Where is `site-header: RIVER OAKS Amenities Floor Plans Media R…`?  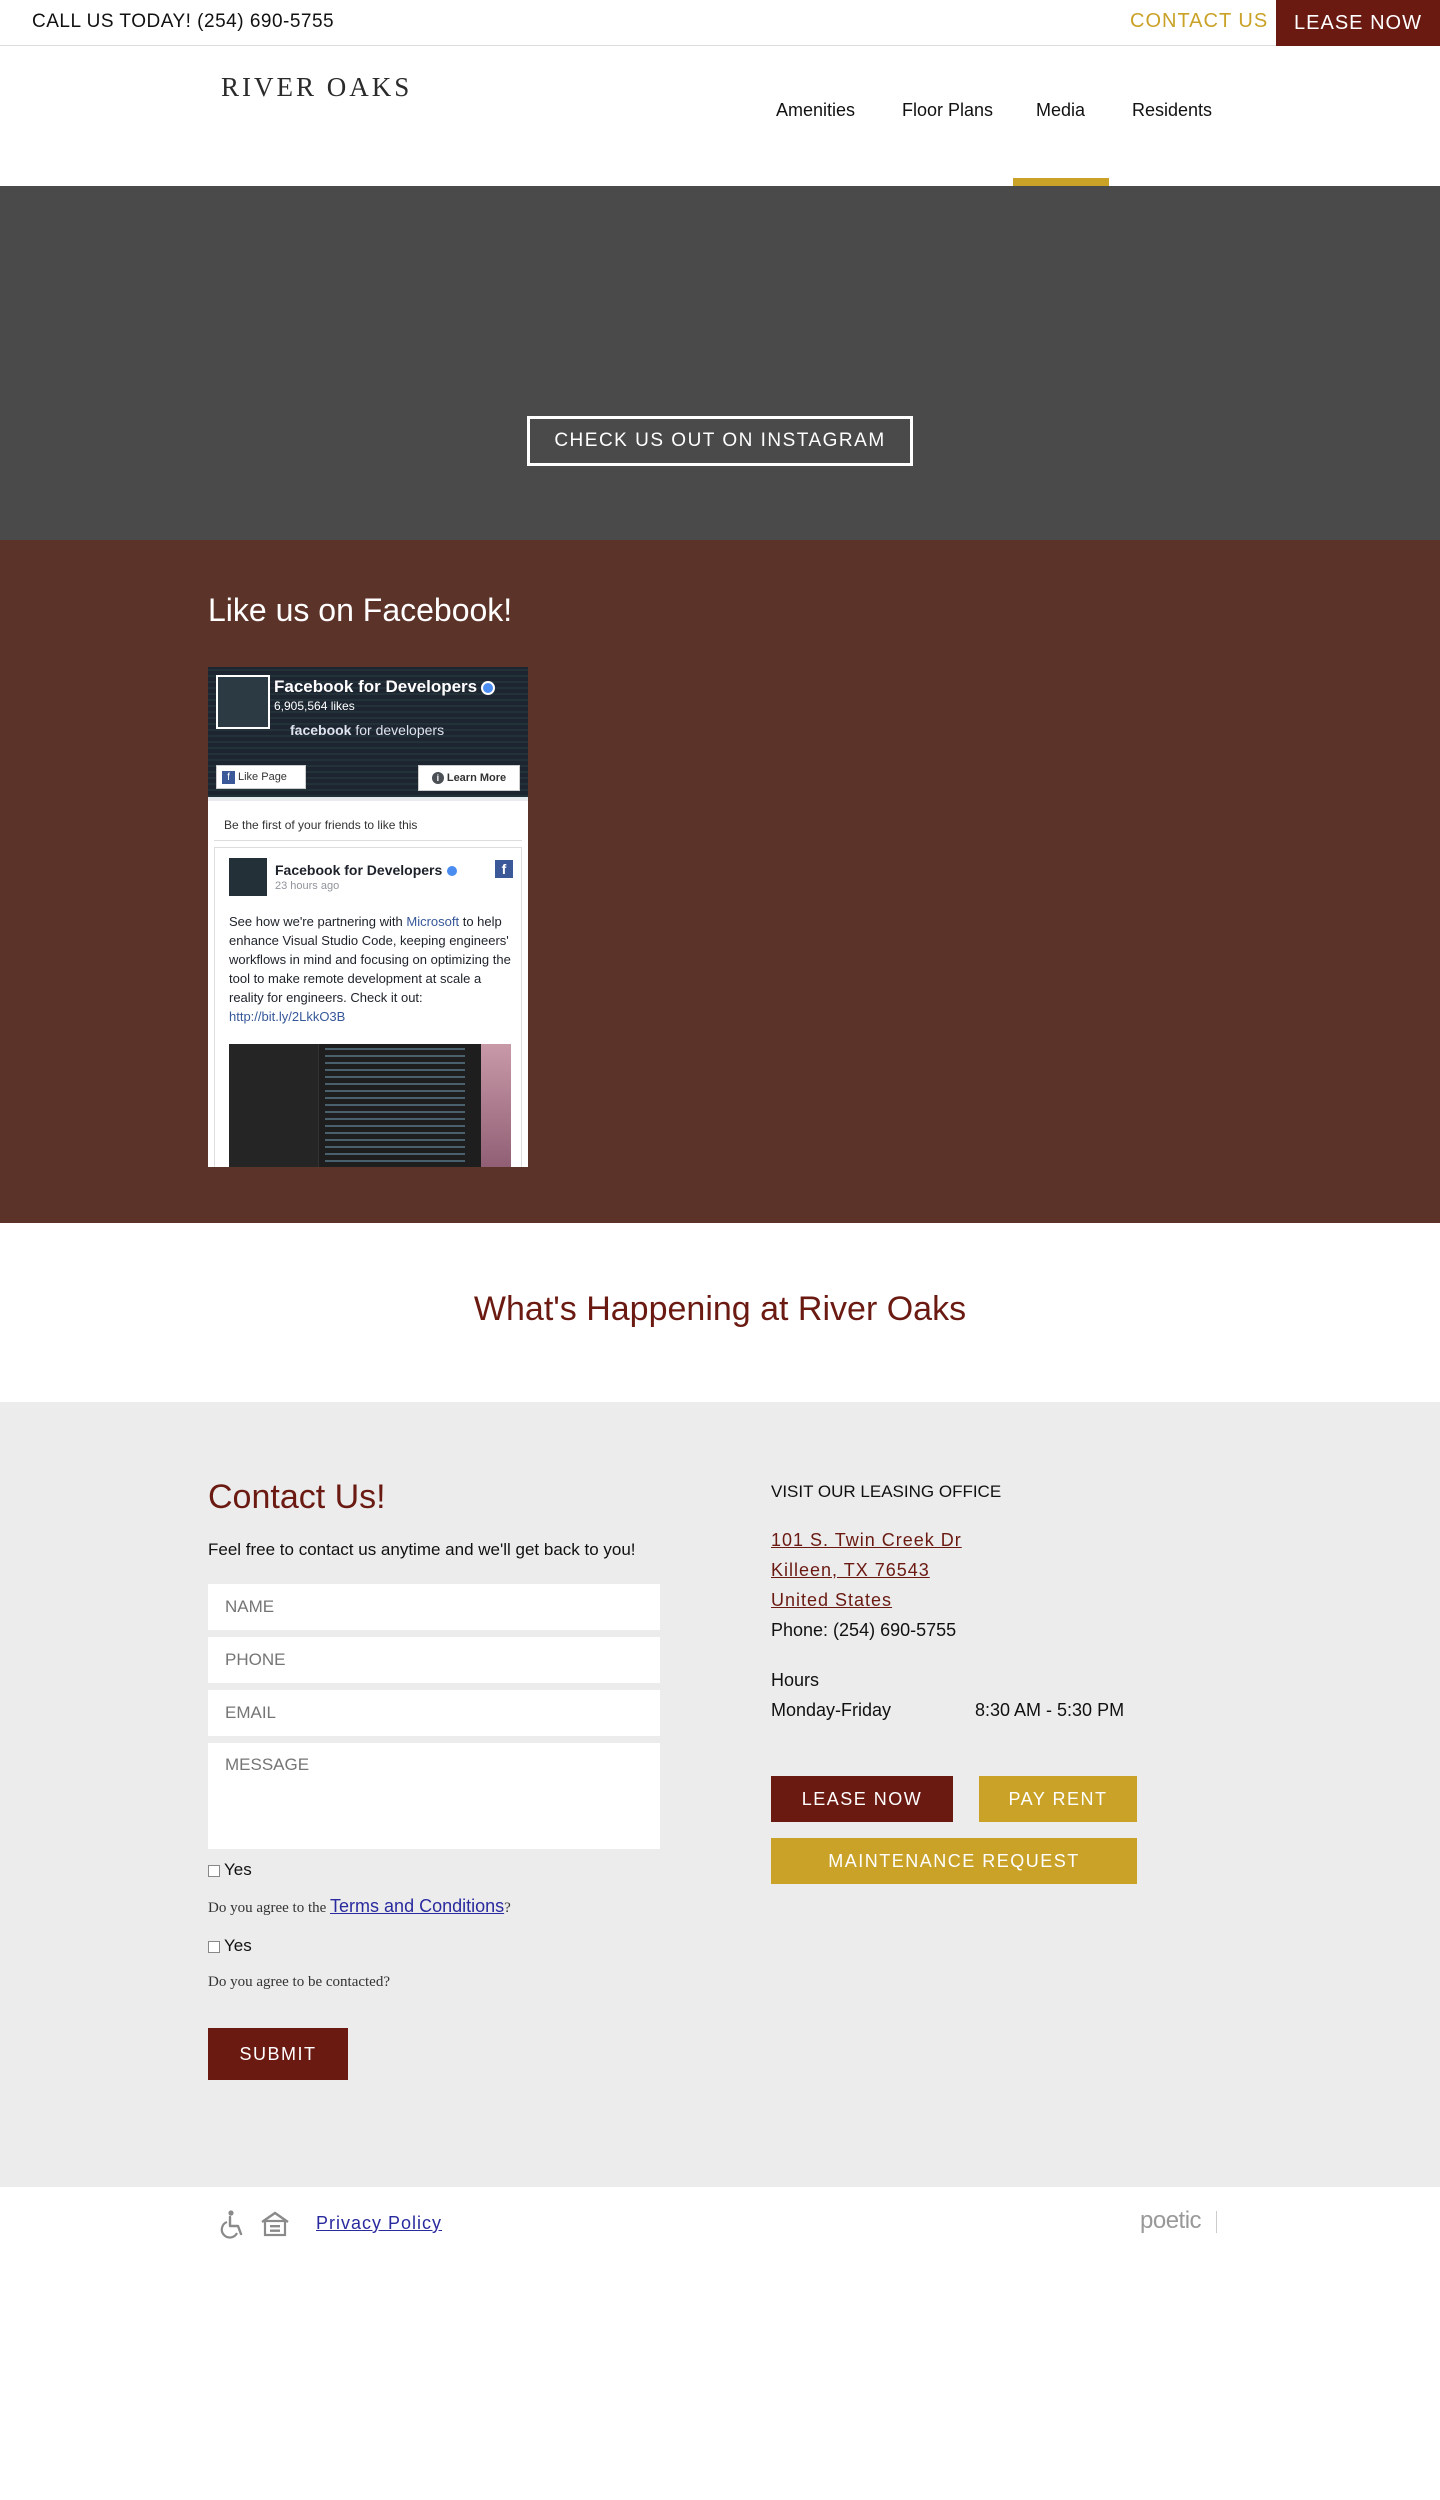
site-header: RIVER OAKS Amenities Floor Plans Media R… is located at coordinates (720, 116).